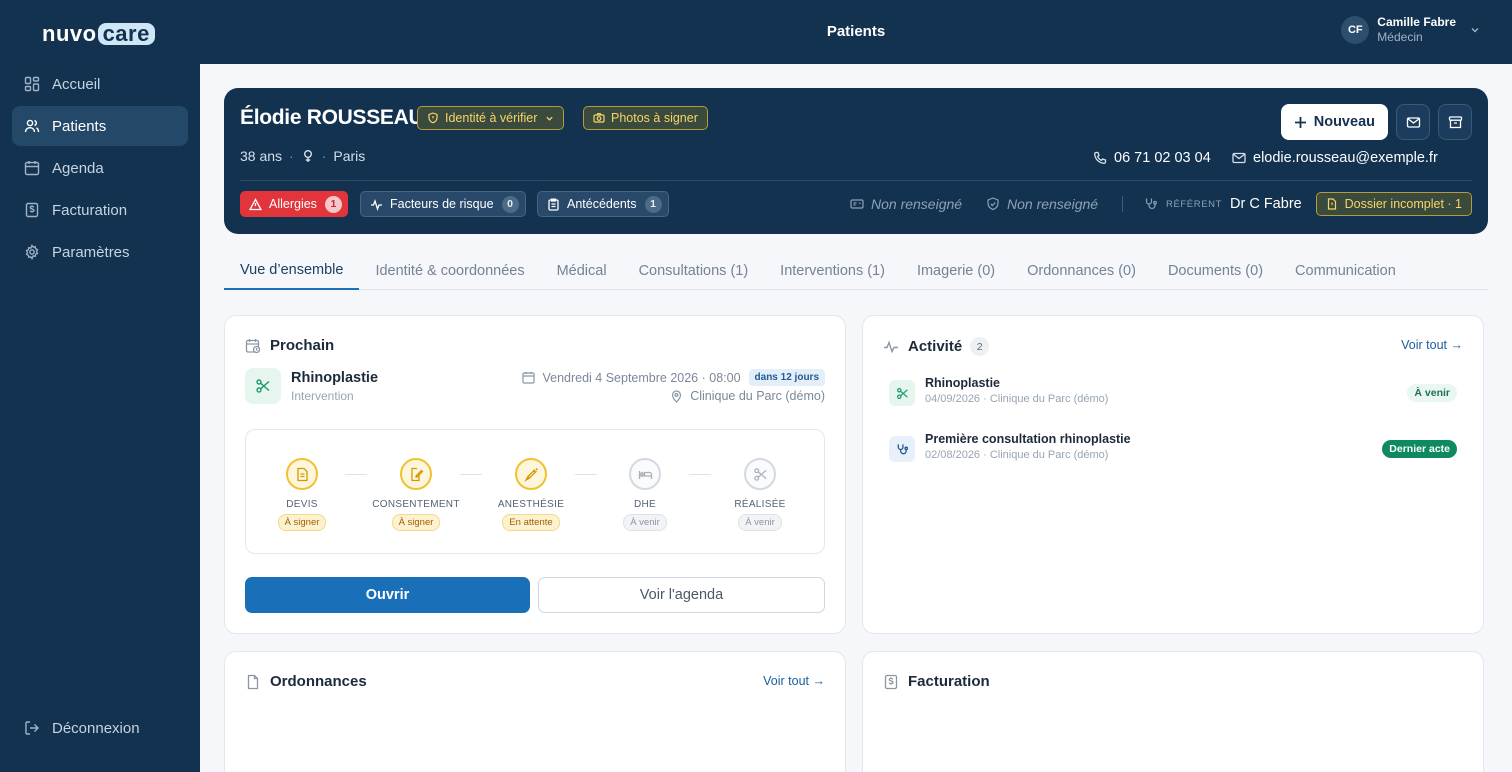 This screenshot has height=772, width=1512. What do you see at coordinates (349, 156) in the screenshot?
I see `patient-city: Paris` at bounding box center [349, 156].